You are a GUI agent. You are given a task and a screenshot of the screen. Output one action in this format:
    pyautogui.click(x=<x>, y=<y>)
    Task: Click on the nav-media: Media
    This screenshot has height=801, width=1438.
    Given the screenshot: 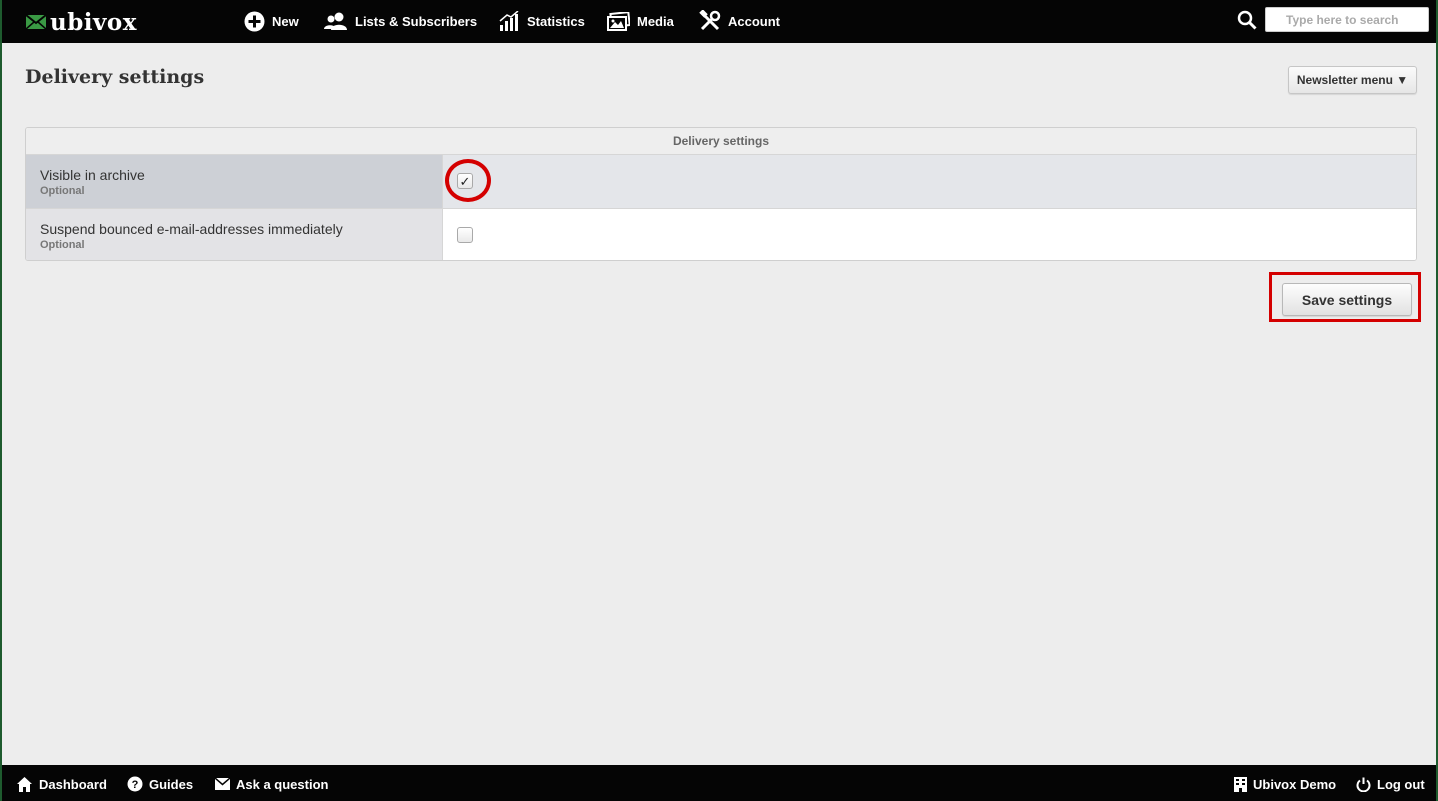 What is the action you would take?
    pyautogui.click(x=640, y=21)
    